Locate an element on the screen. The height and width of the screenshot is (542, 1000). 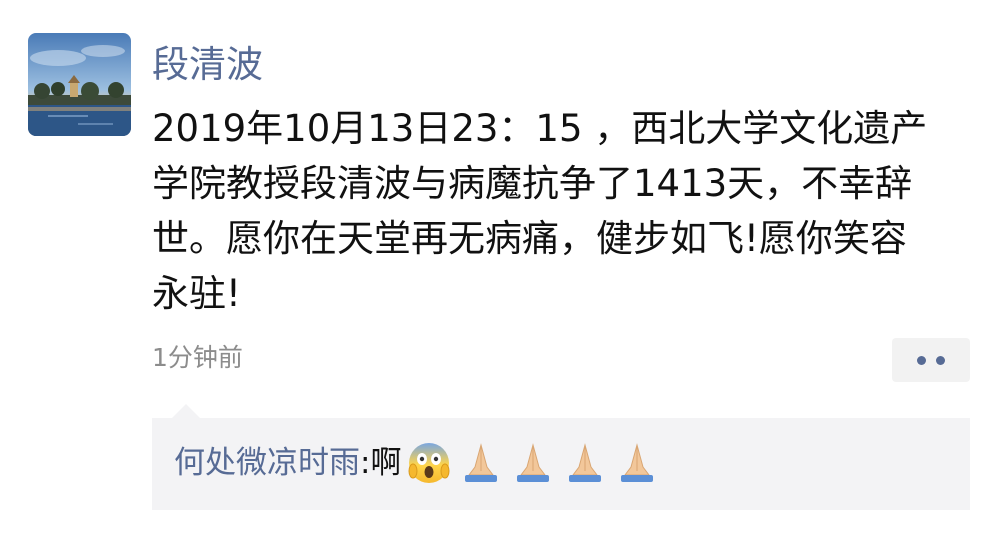
face-screaming-in-fear-icon is located at coordinates (429, 463).